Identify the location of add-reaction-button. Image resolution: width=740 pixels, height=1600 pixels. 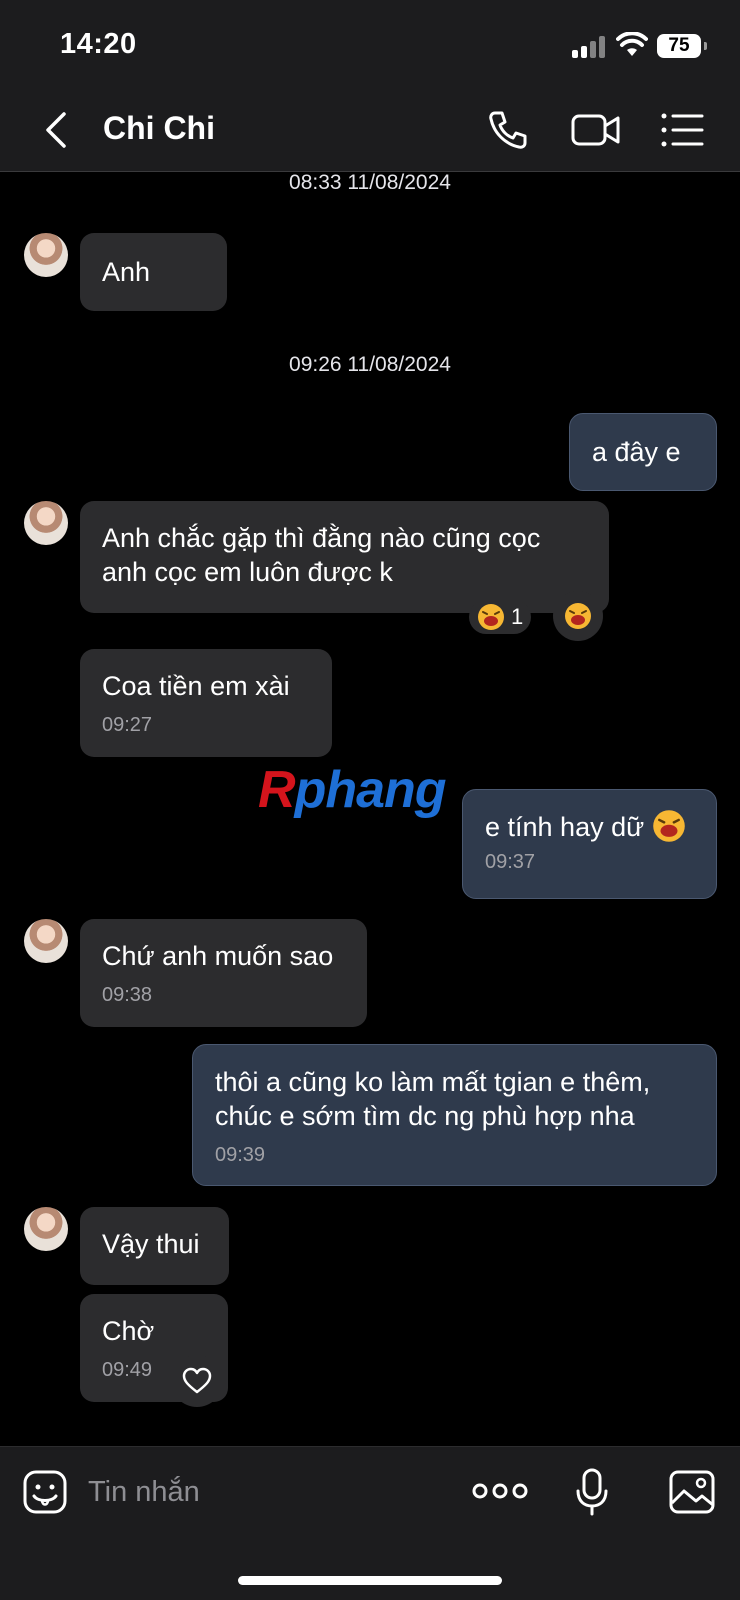
(578, 616).